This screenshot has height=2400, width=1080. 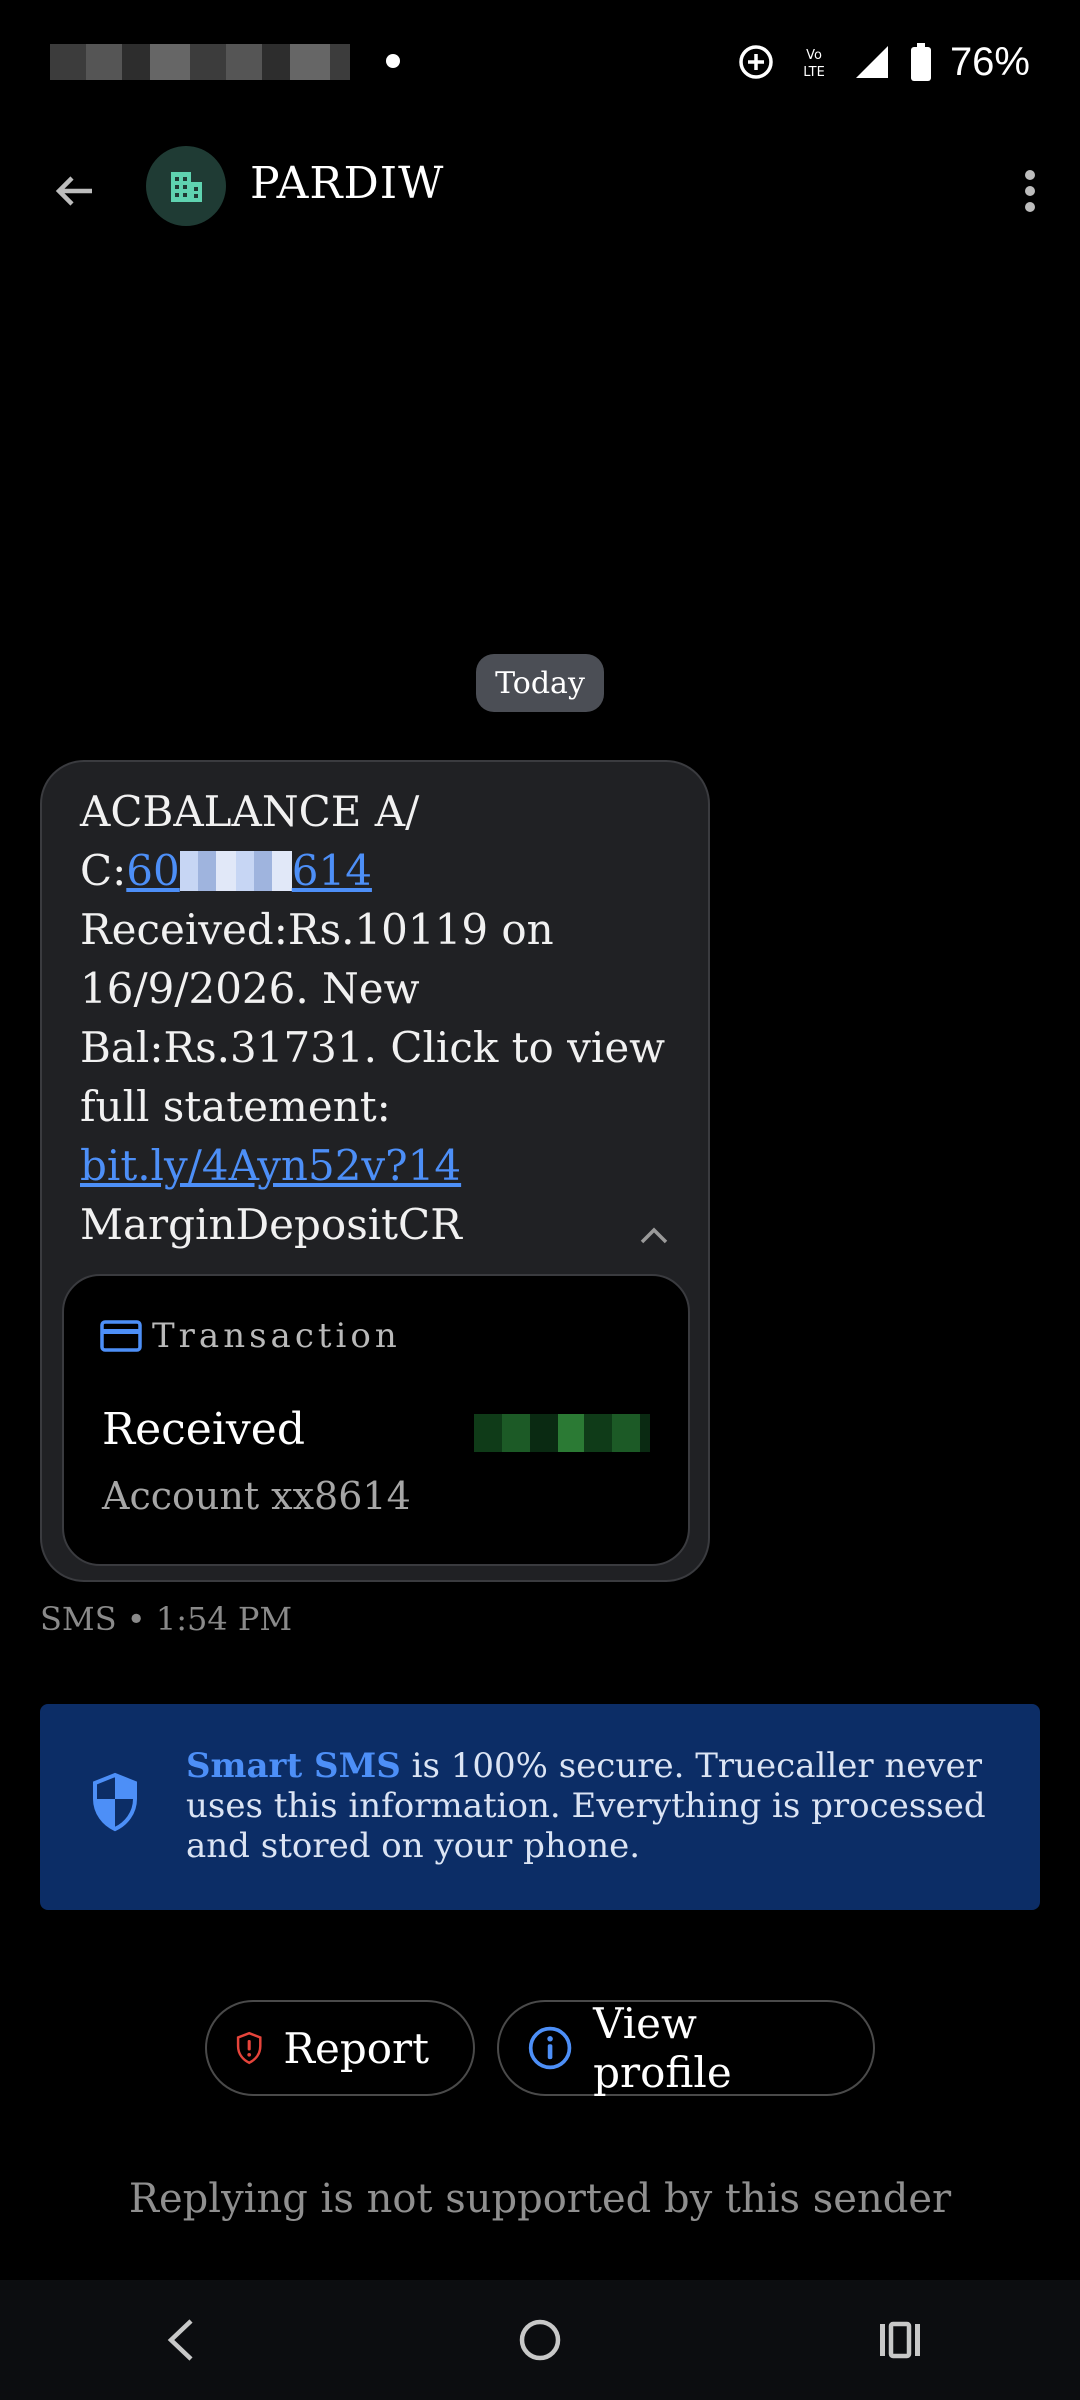 What do you see at coordinates (203, 1429) in the screenshot?
I see `transaction-status: Received` at bounding box center [203, 1429].